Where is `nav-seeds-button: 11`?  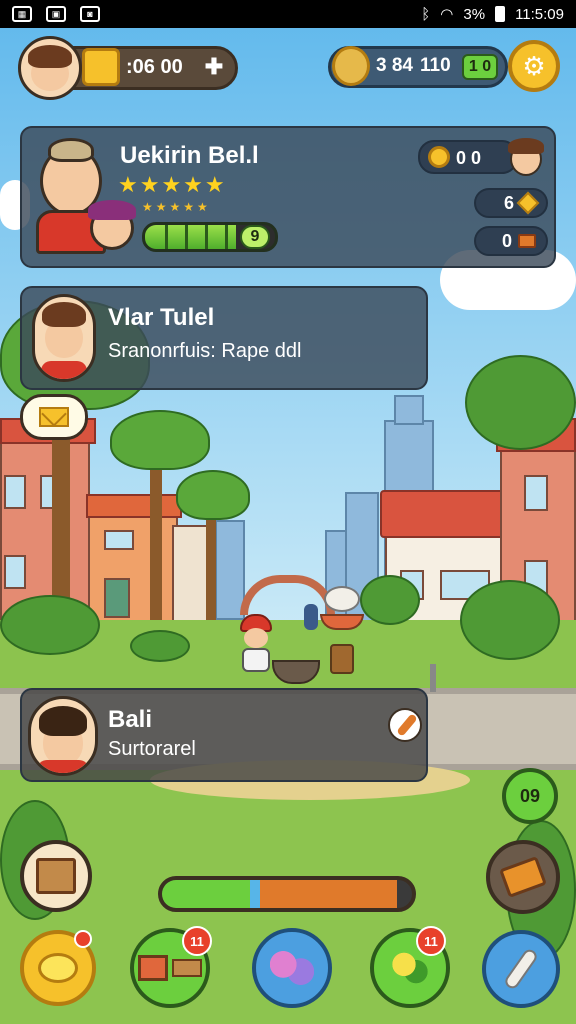 nav-seeds-button: 11 is located at coordinates (410, 967).